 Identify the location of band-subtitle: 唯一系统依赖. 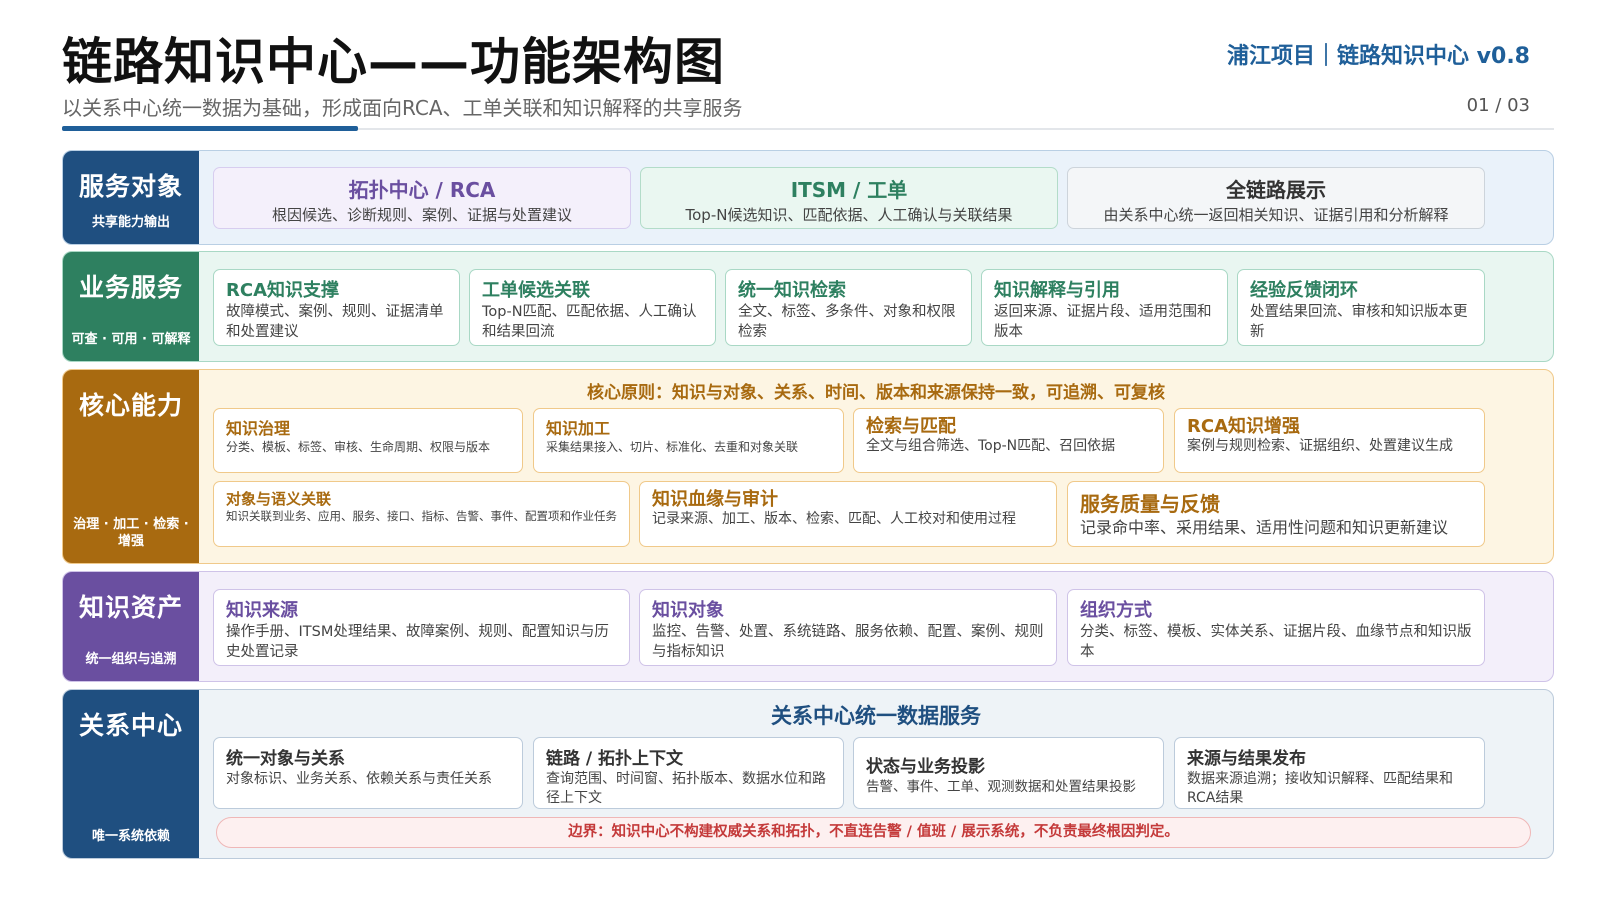
(130, 837).